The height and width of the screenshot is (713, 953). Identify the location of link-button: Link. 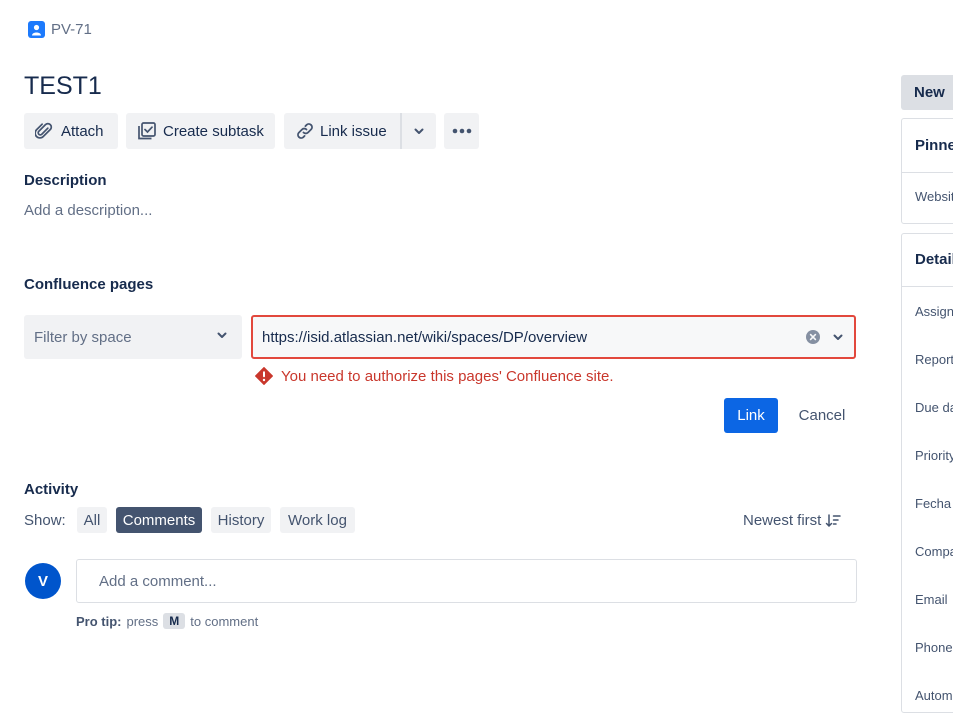
(751, 415).